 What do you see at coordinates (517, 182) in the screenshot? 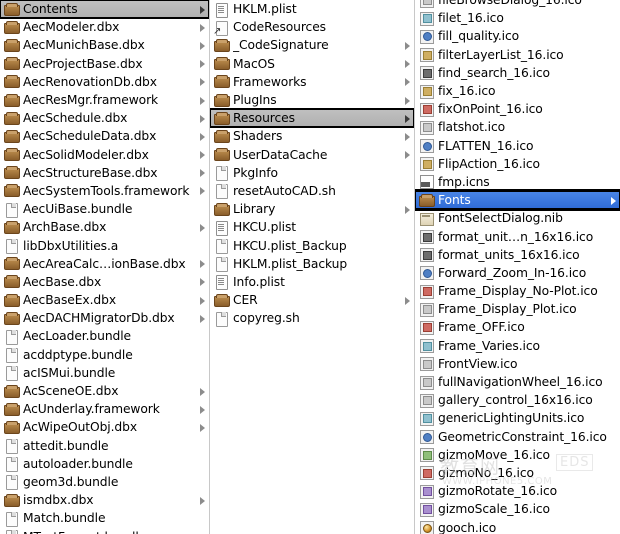
I see `file-row: fmp.icns` at bounding box center [517, 182].